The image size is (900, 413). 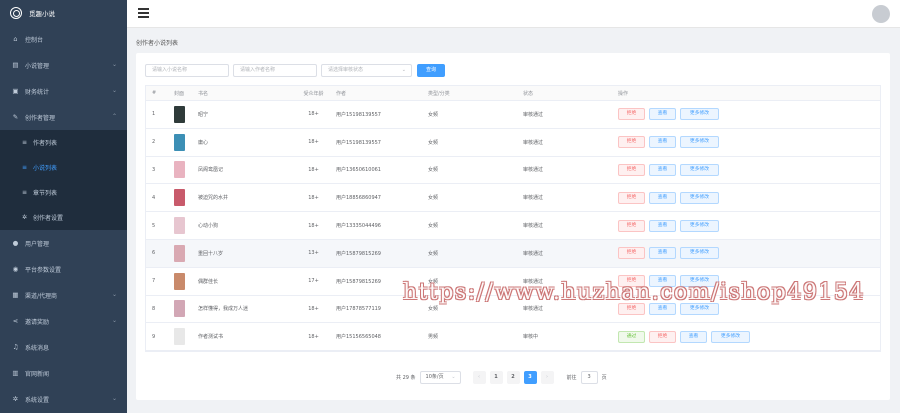 I want to click on submenu-item-1: ≡ 小说列表, so click(x=63, y=167).